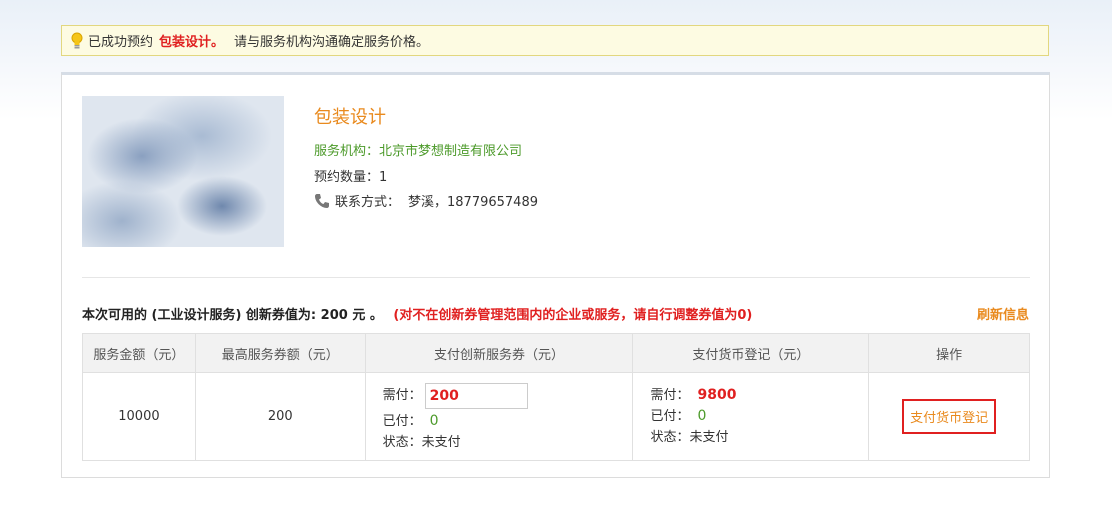 The image size is (1112, 517). I want to click on refresh-info-link: 刷新信息, so click(1003, 313).